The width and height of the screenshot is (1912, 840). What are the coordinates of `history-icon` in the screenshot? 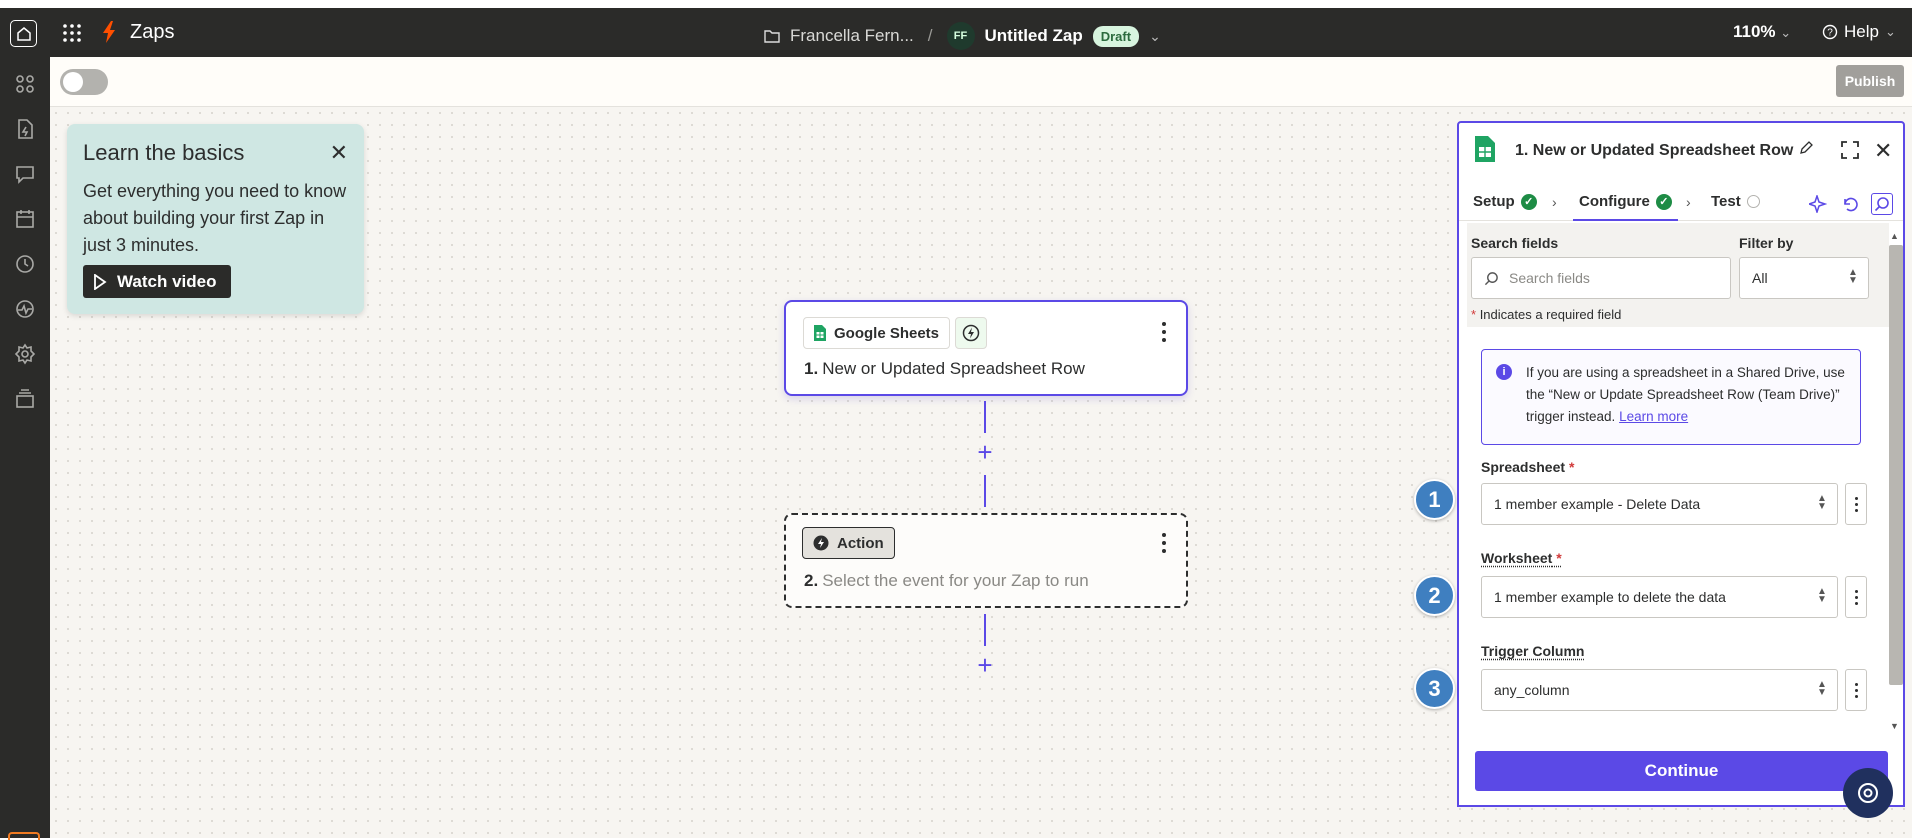 It's located at (25, 264).